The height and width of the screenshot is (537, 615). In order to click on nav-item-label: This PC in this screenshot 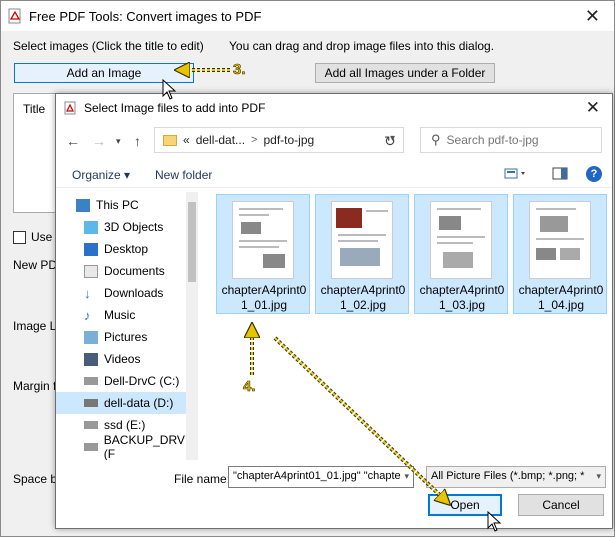, I will do `click(117, 205)`.